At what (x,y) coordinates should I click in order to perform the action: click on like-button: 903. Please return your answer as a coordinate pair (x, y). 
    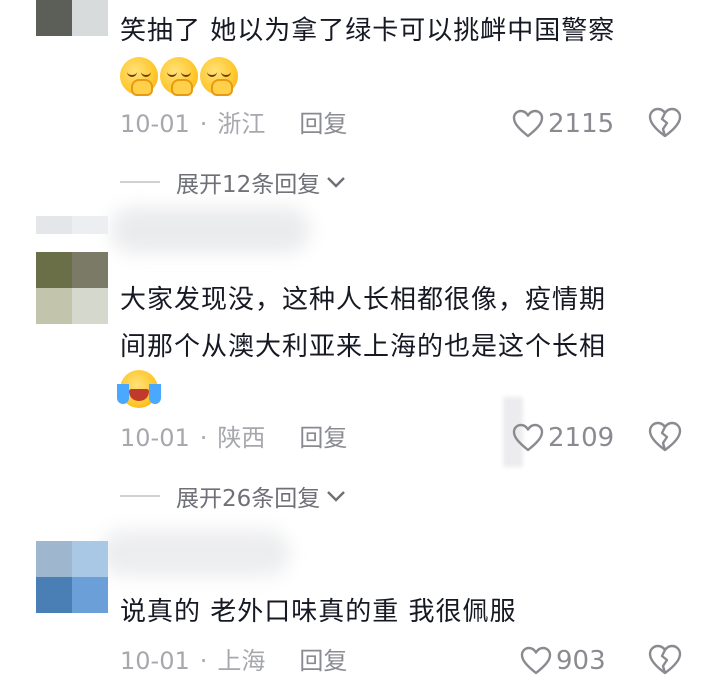
    Looking at the image, I should click on (563, 661).